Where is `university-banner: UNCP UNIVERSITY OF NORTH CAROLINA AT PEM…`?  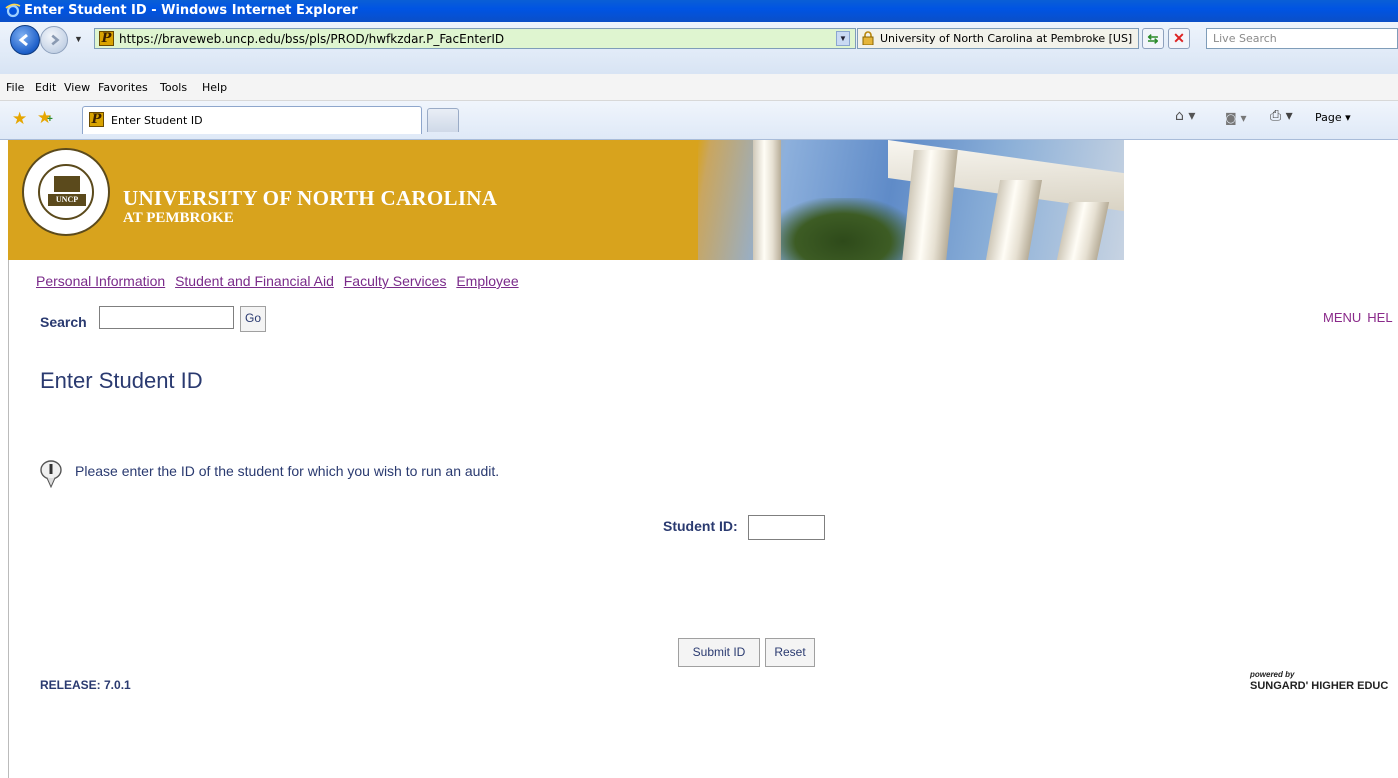 university-banner: UNCP UNIVERSITY OF NORTH CAROLINA AT PEM… is located at coordinates (566, 200).